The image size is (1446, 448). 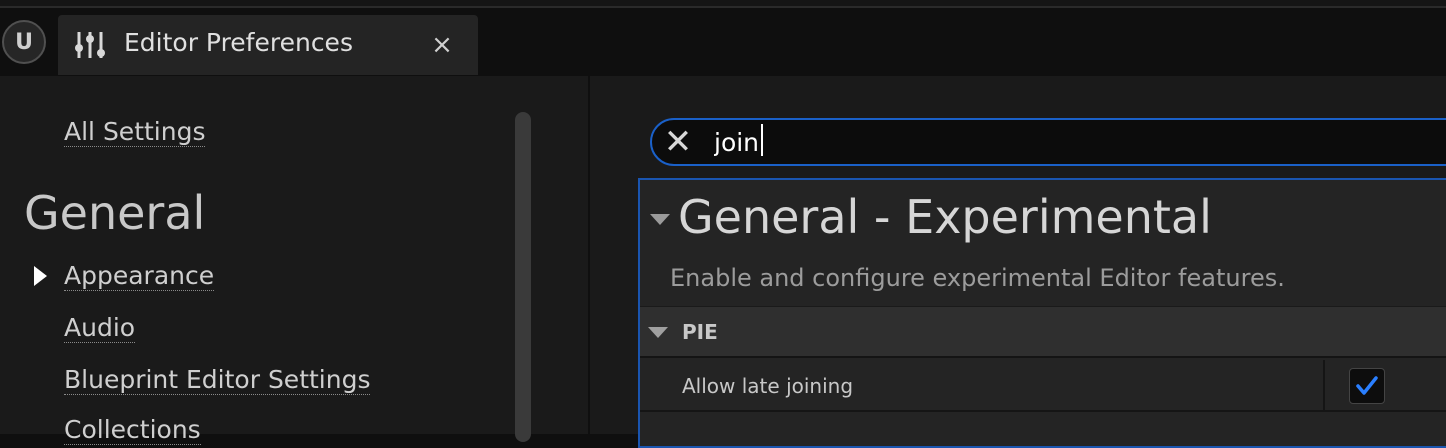 I want to click on category-title: General - Experimental, so click(x=945, y=217).